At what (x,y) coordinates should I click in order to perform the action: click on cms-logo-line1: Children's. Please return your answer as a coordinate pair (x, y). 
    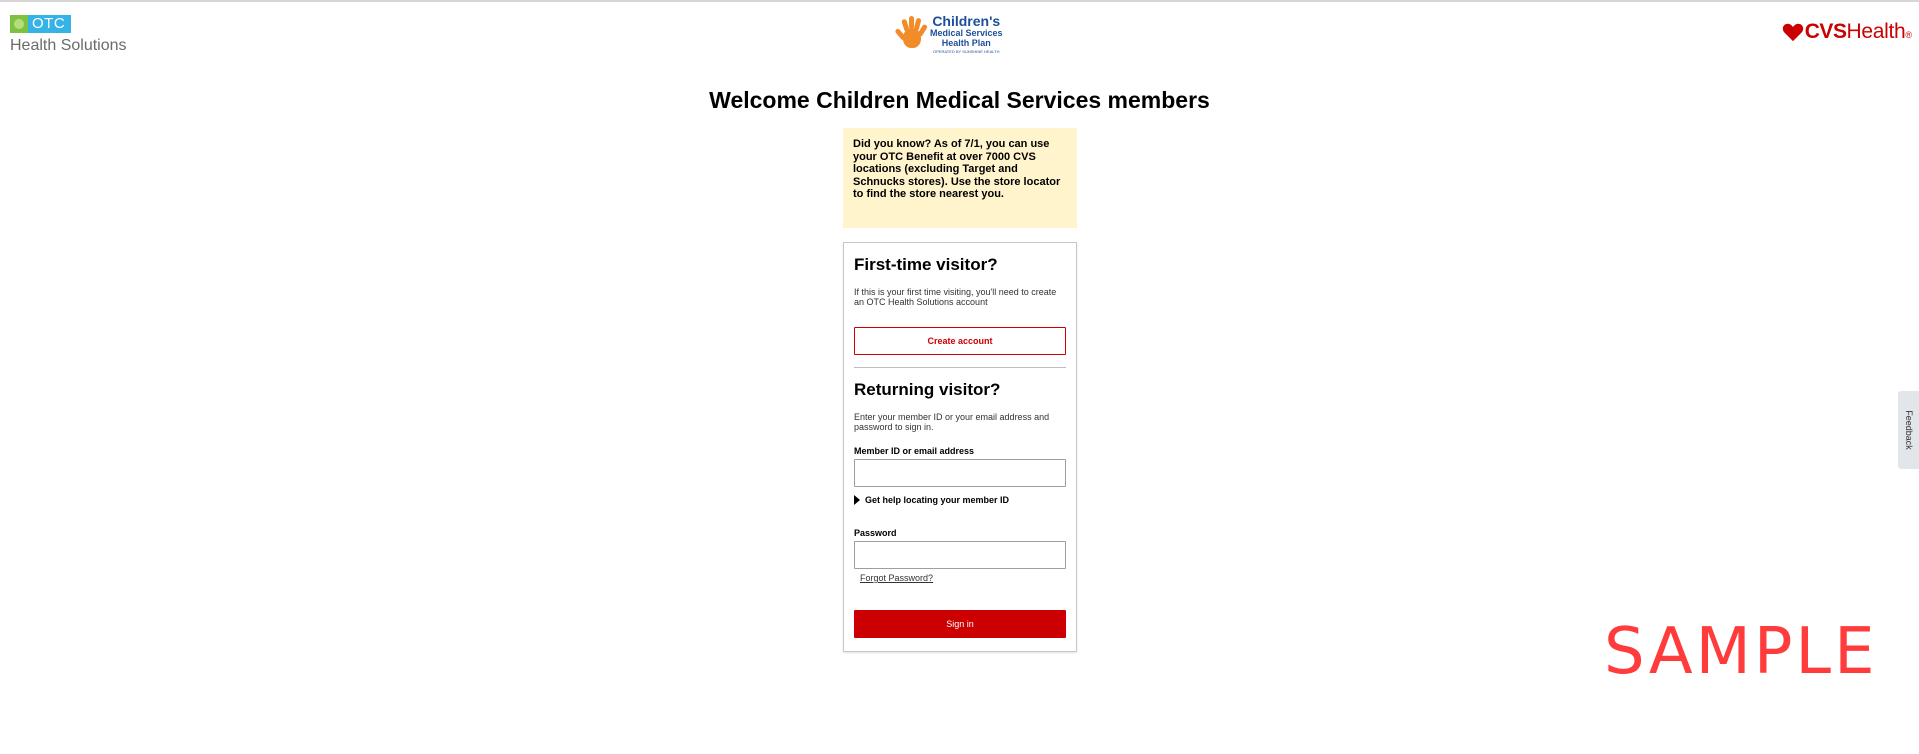
    Looking at the image, I should click on (966, 21).